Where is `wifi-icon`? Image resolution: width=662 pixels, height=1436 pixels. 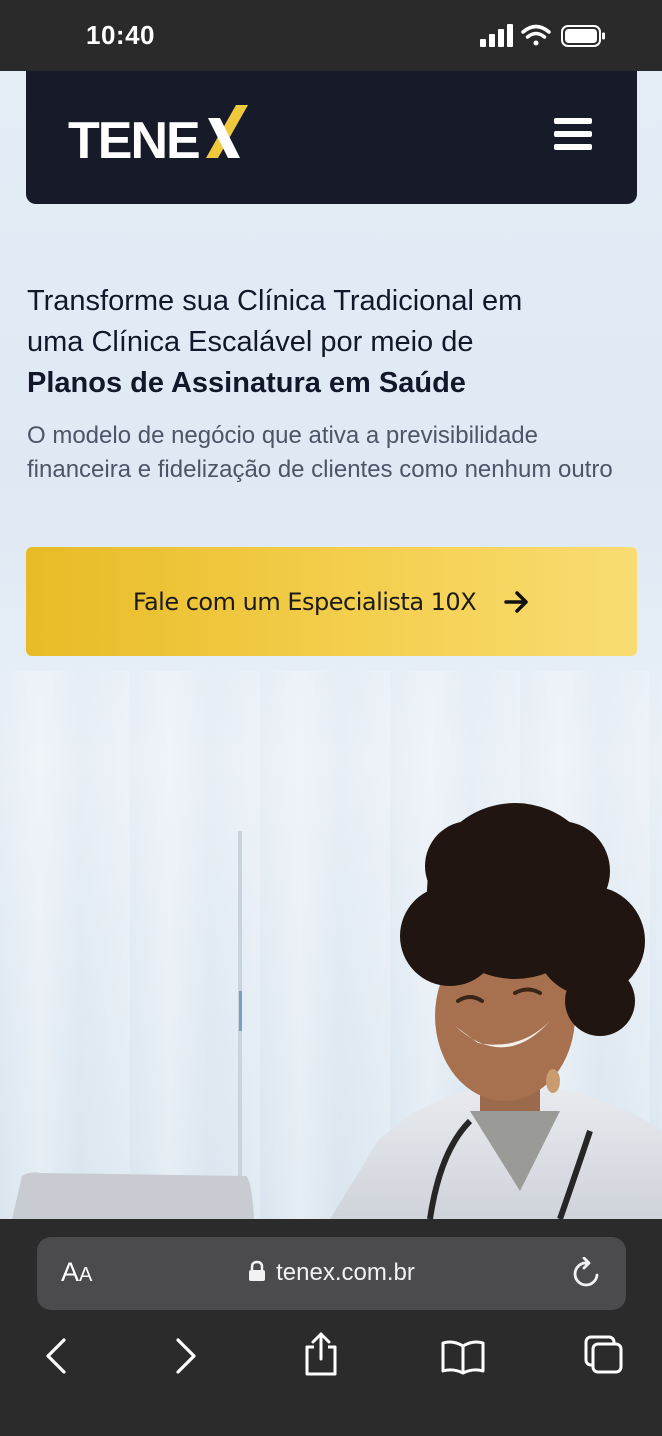
wifi-icon is located at coordinates (536, 35).